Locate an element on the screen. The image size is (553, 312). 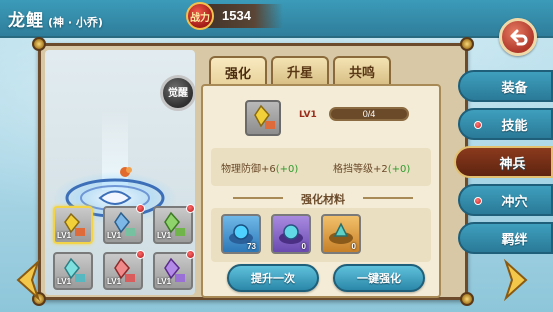
stat-physical-defense: 物理防御+6(+0) is located at coordinates (260, 169).